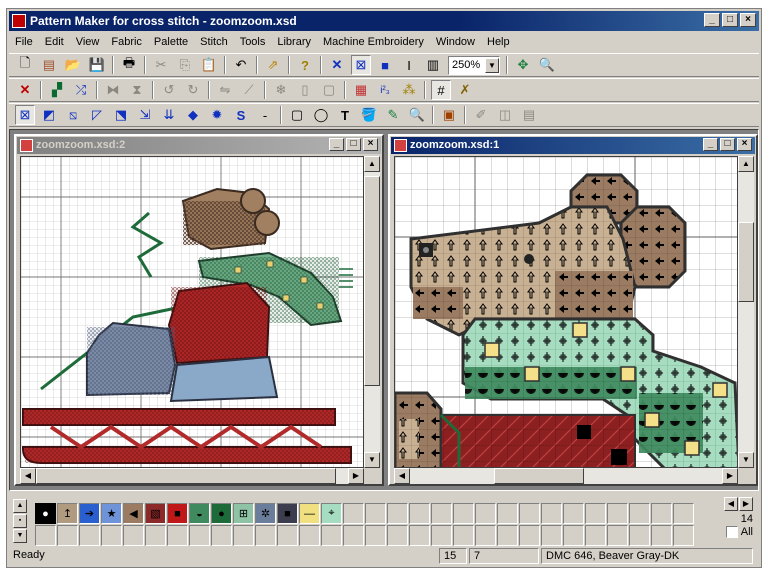  I want to click on text-icon: T, so click(345, 115).